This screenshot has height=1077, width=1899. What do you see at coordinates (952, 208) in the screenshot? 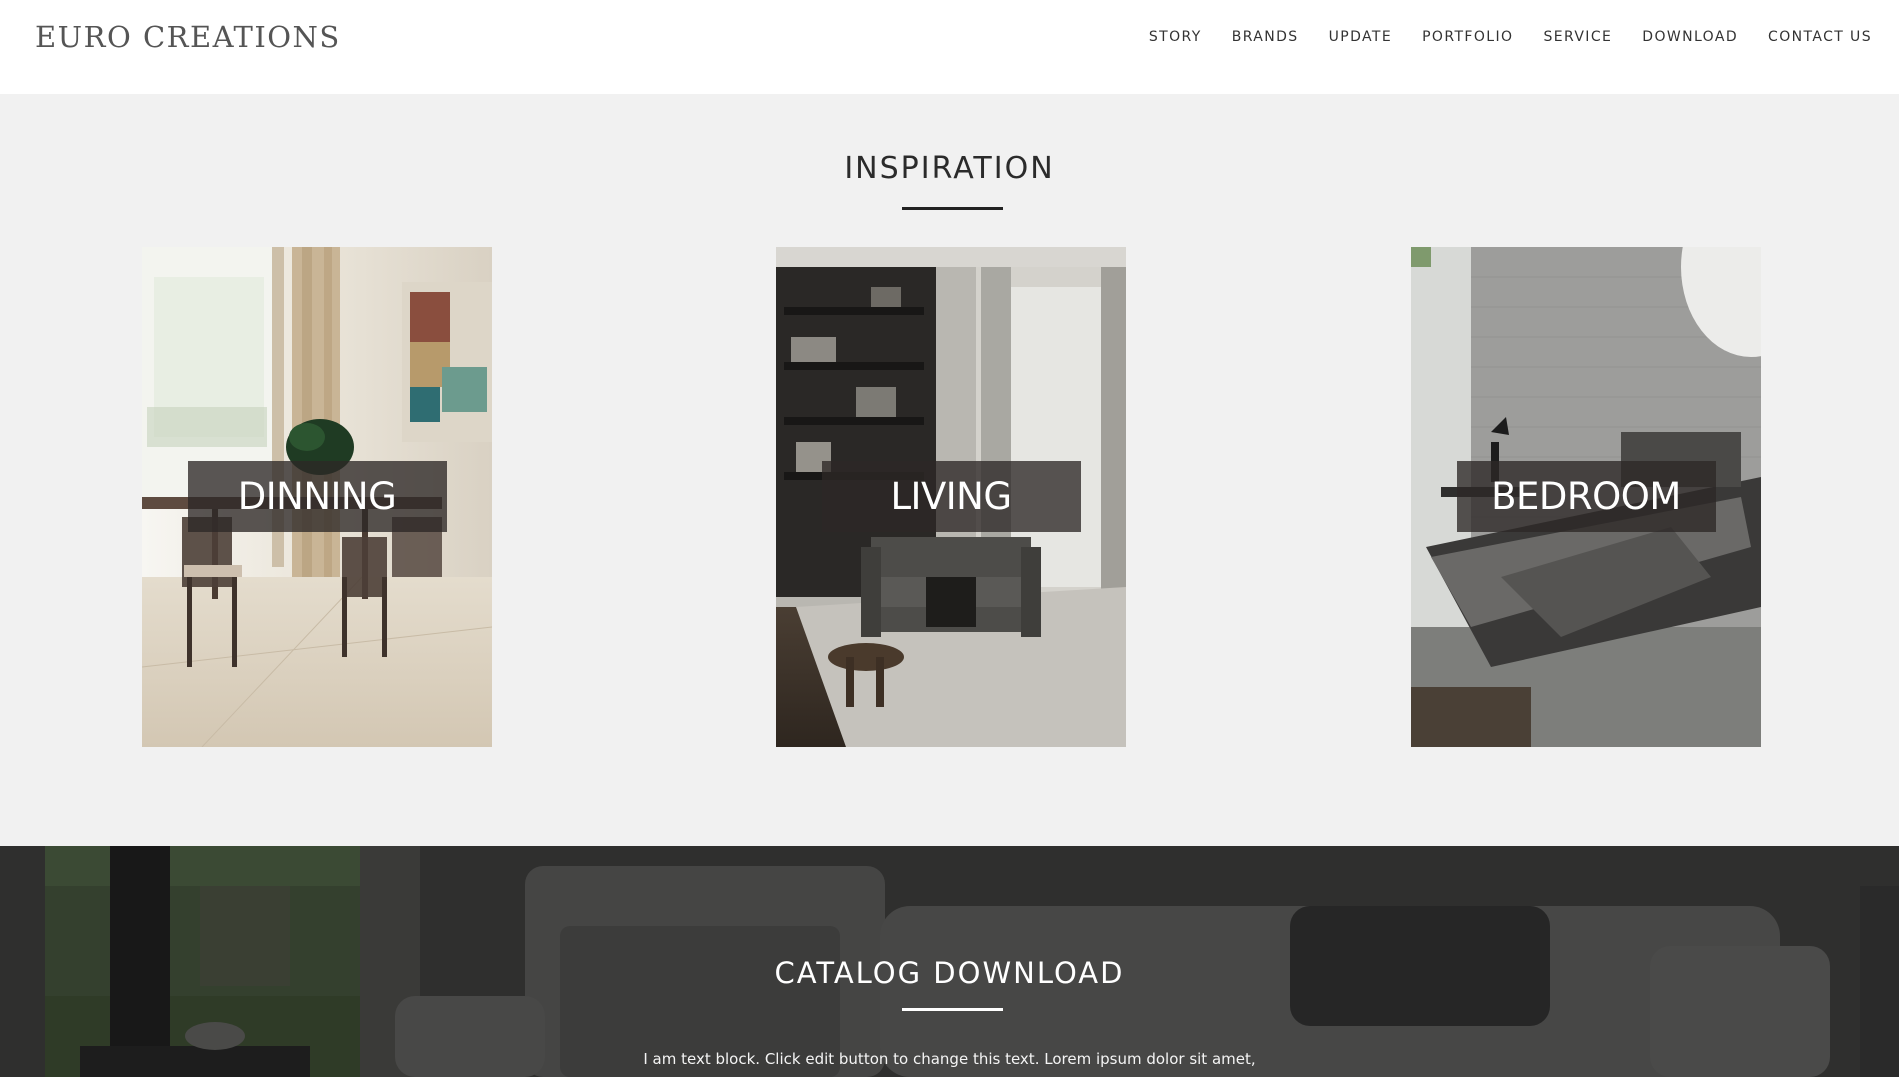
I see `inspiration-title-underline` at bounding box center [952, 208].